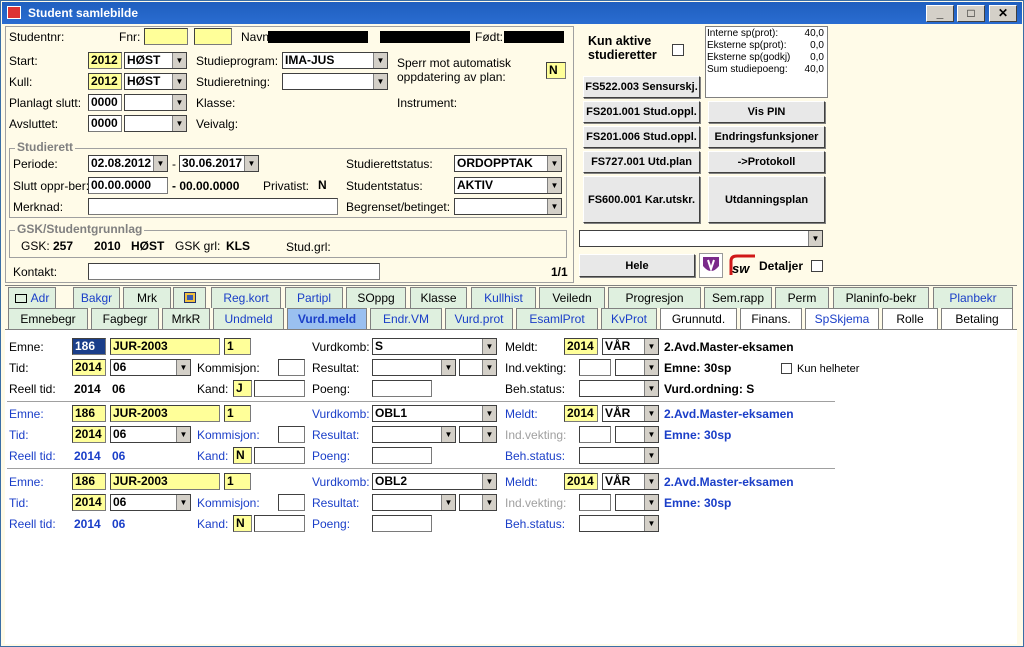 Image resolution: width=1024 pixels, height=647 pixels. I want to click on tab-vurdmeld: Vurd.meld, so click(327, 318).